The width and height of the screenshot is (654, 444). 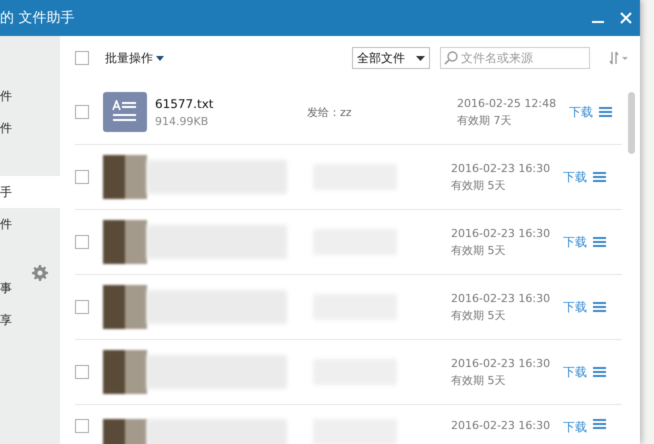 What do you see at coordinates (30, 288) in the screenshot?
I see `sidebar-item: 事` at bounding box center [30, 288].